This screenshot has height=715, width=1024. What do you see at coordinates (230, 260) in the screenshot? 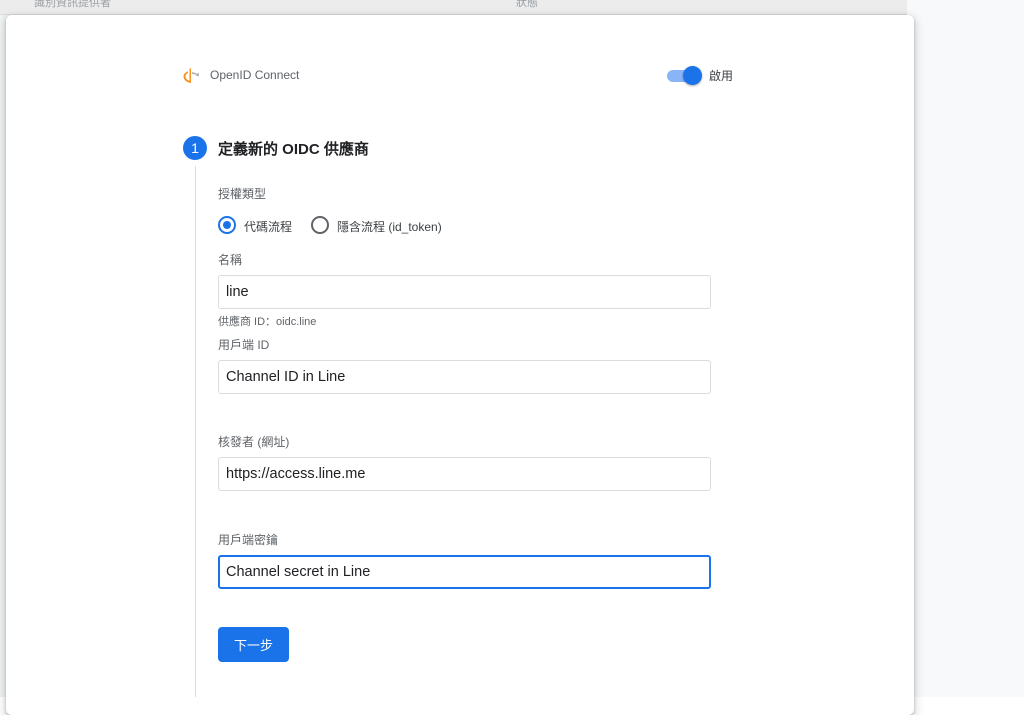
I see `name-label: 名稱` at bounding box center [230, 260].